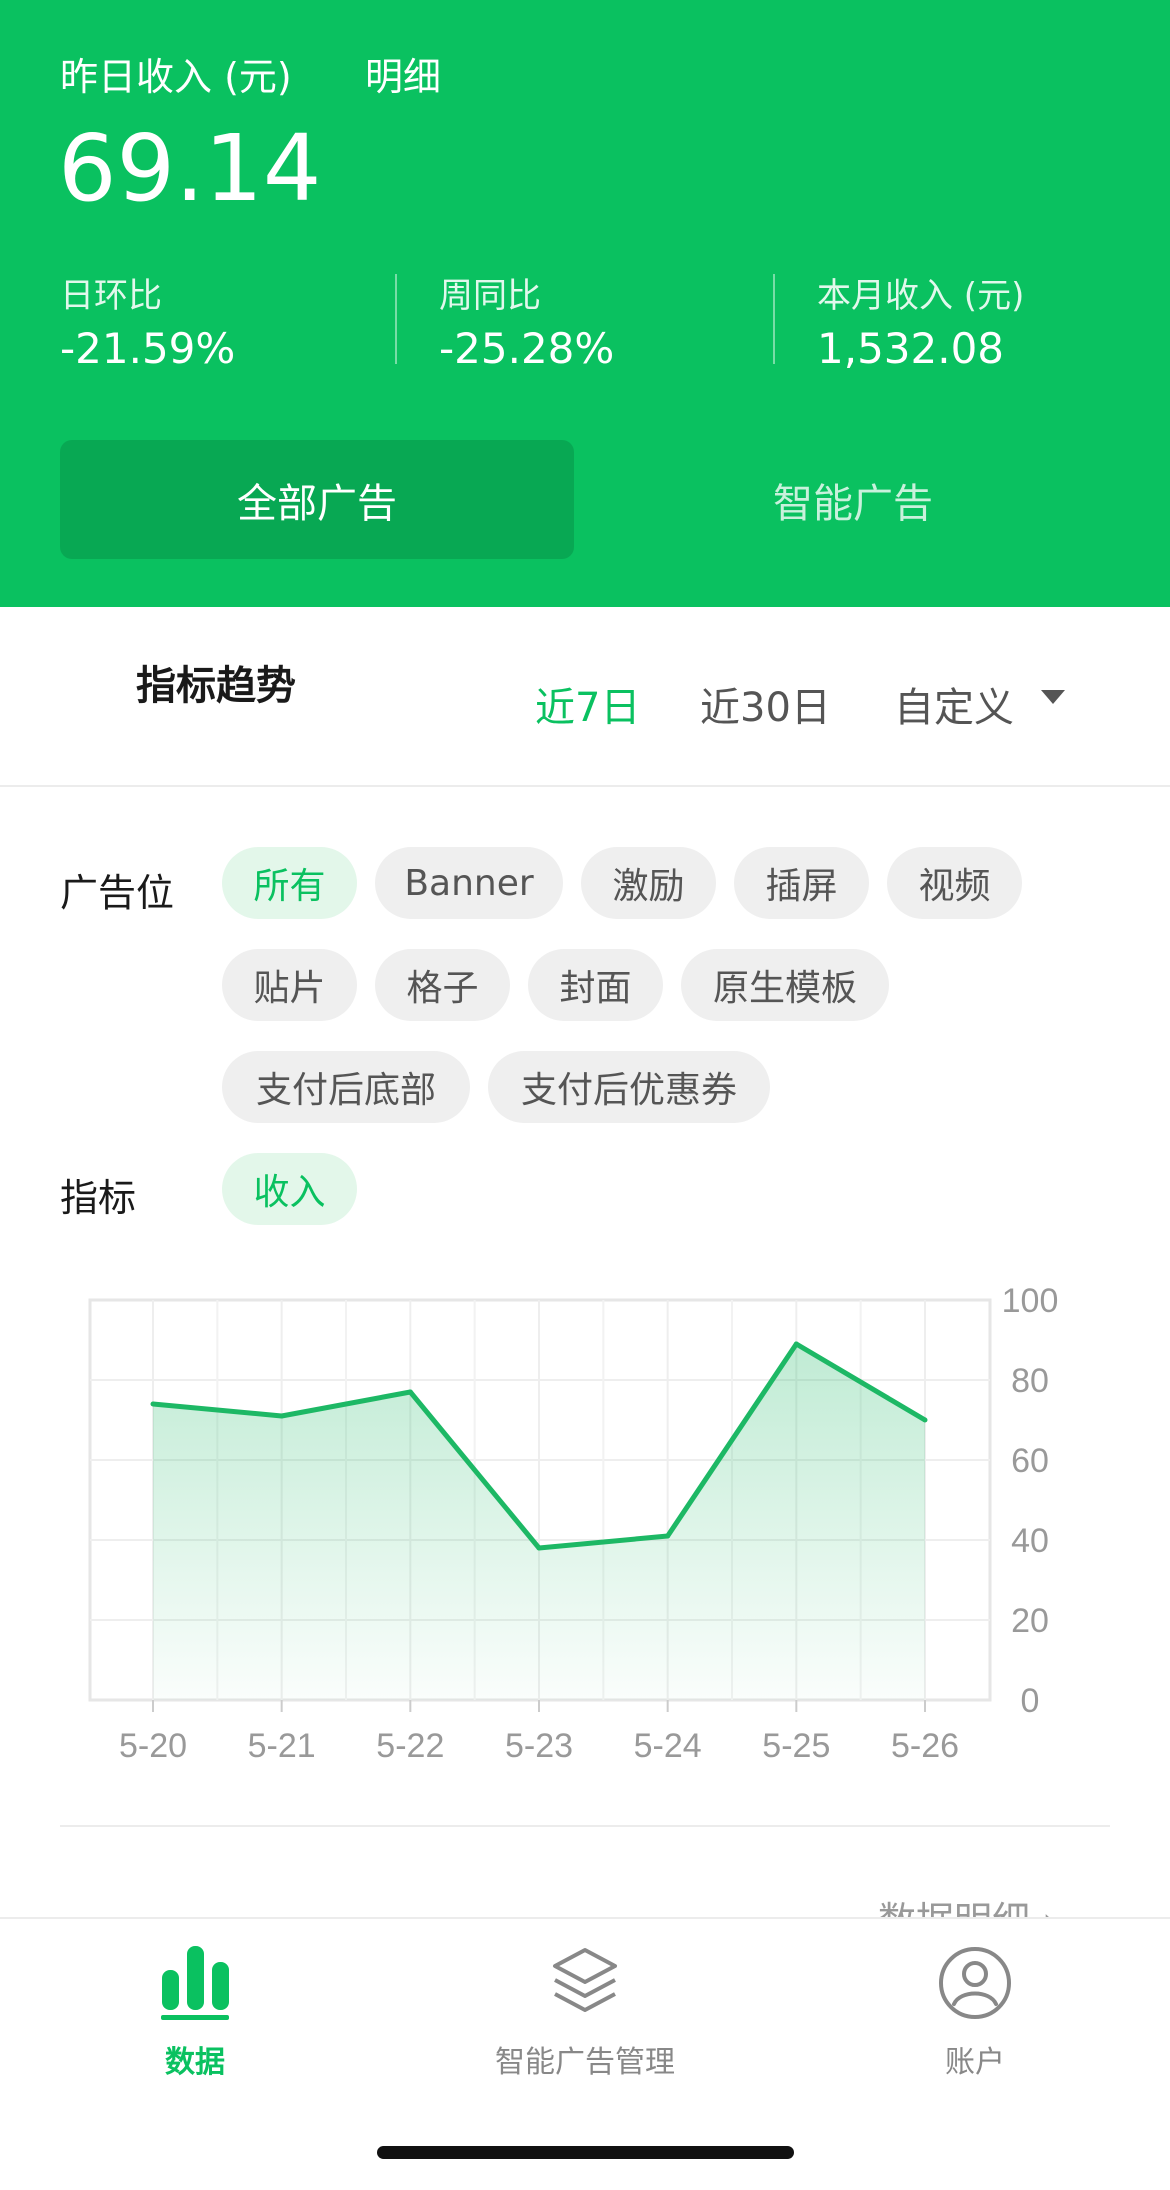 Image resolution: width=1170 pixels, height=2190 pixels. Describe the element at coordinates (98, 1198) in the screenshot. I see `metric-label: 指标` at that location.